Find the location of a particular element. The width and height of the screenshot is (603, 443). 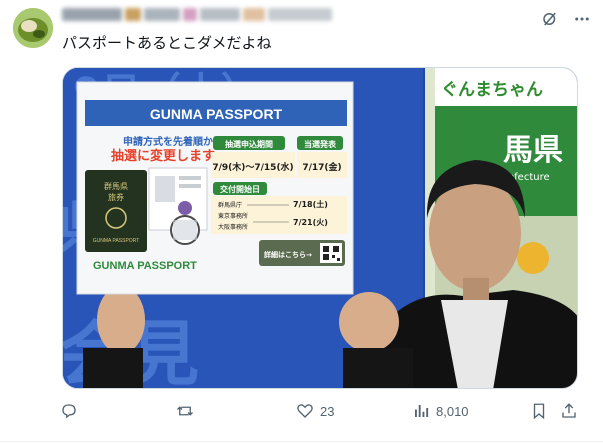

avatar is located at coordinates (33, 28).